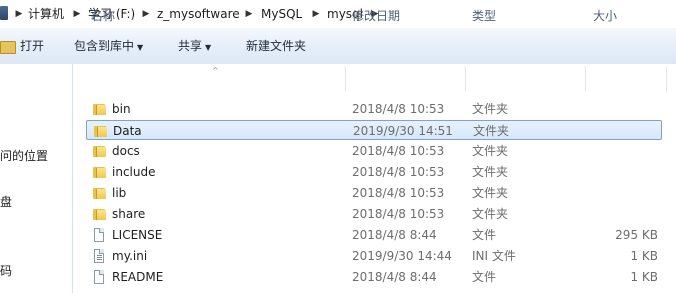  I want to click on file-modified-date: 2019/9/30 14:44, so click(402, 256).